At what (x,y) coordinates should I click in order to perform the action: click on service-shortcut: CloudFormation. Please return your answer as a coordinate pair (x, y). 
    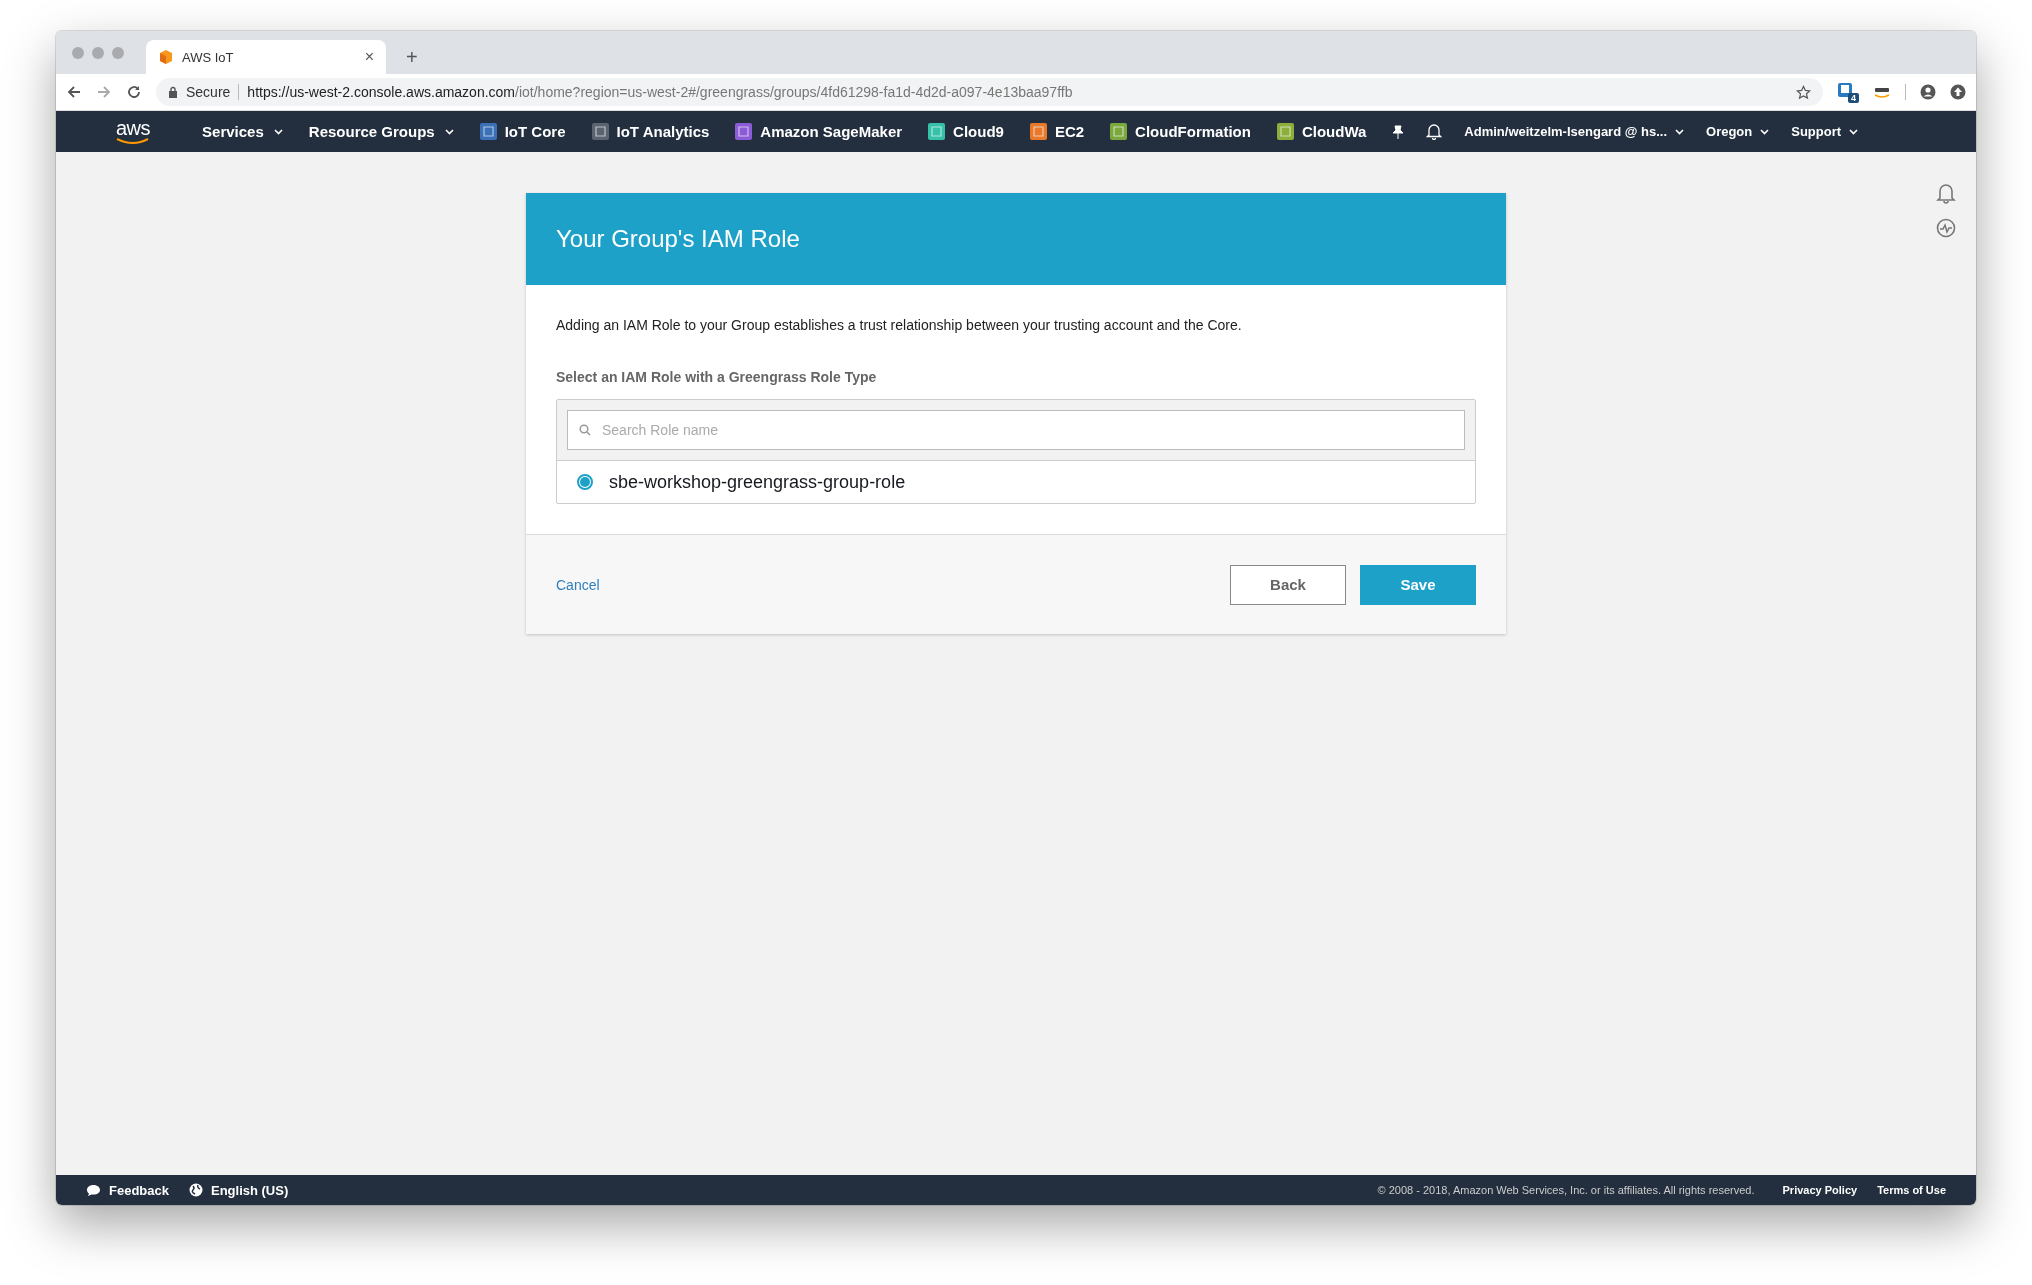
    Looking at the image, I should click on (1180, 131).